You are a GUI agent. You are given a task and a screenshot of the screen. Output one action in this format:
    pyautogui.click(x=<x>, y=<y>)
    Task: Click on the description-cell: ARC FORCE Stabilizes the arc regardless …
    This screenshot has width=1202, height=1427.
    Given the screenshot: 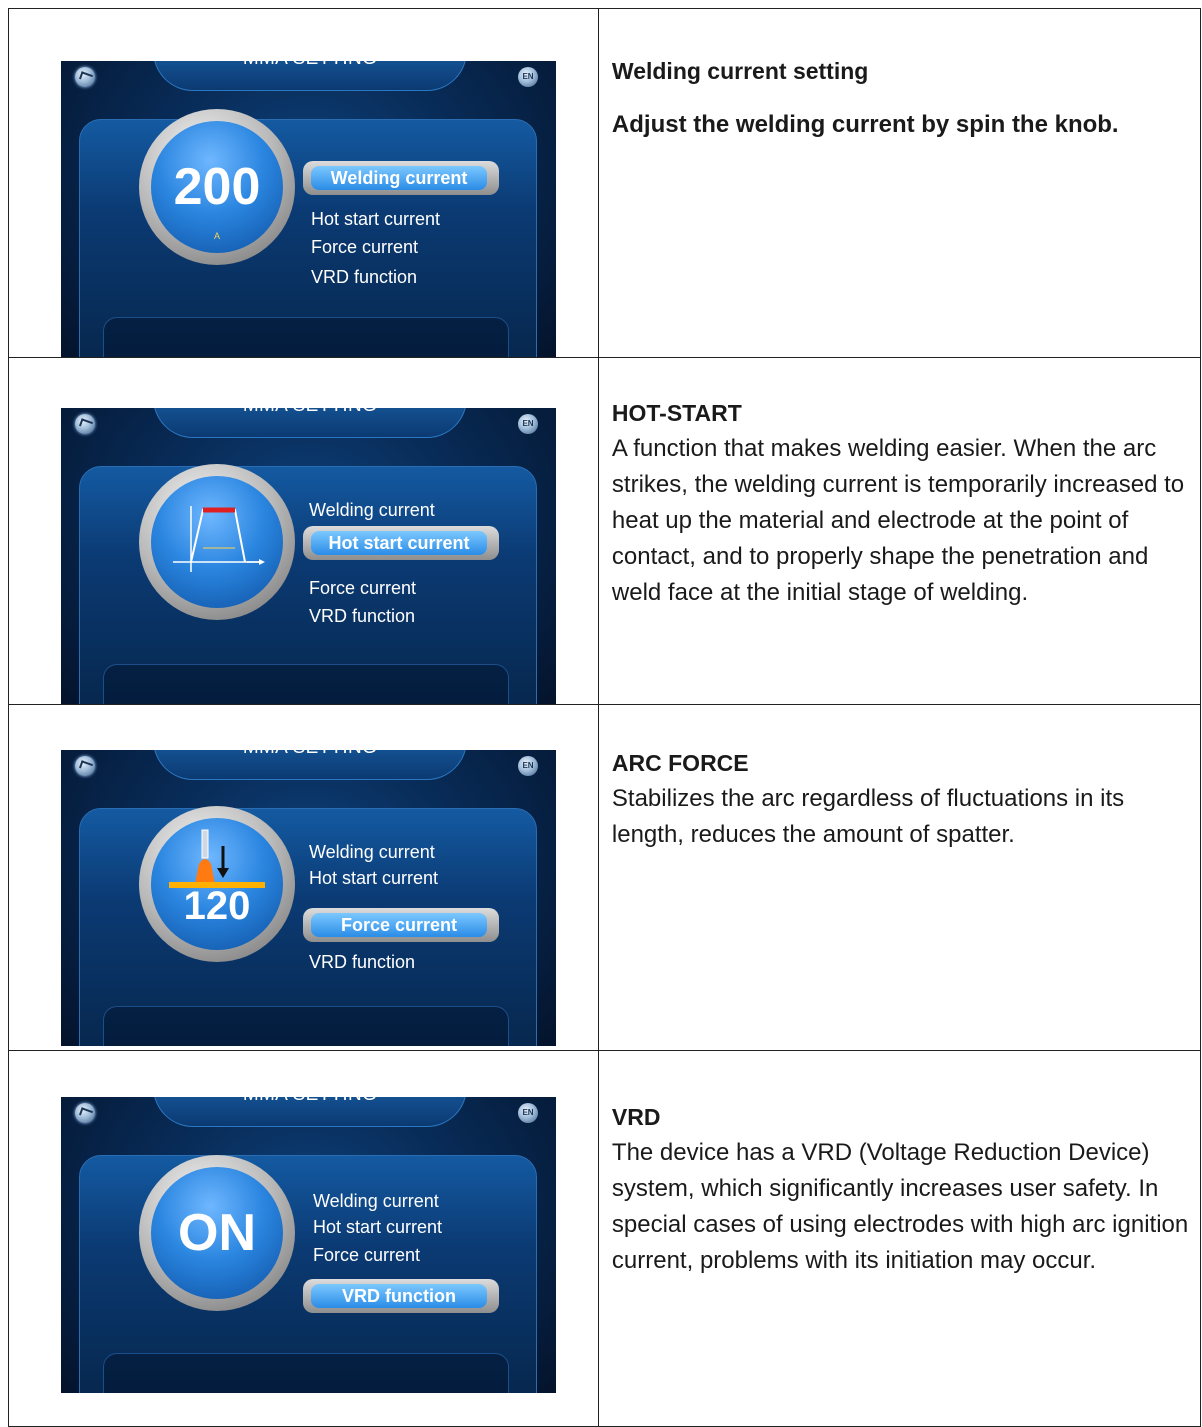 What is the action you would take?
    pyautogui.click(x=899, y=877)
    